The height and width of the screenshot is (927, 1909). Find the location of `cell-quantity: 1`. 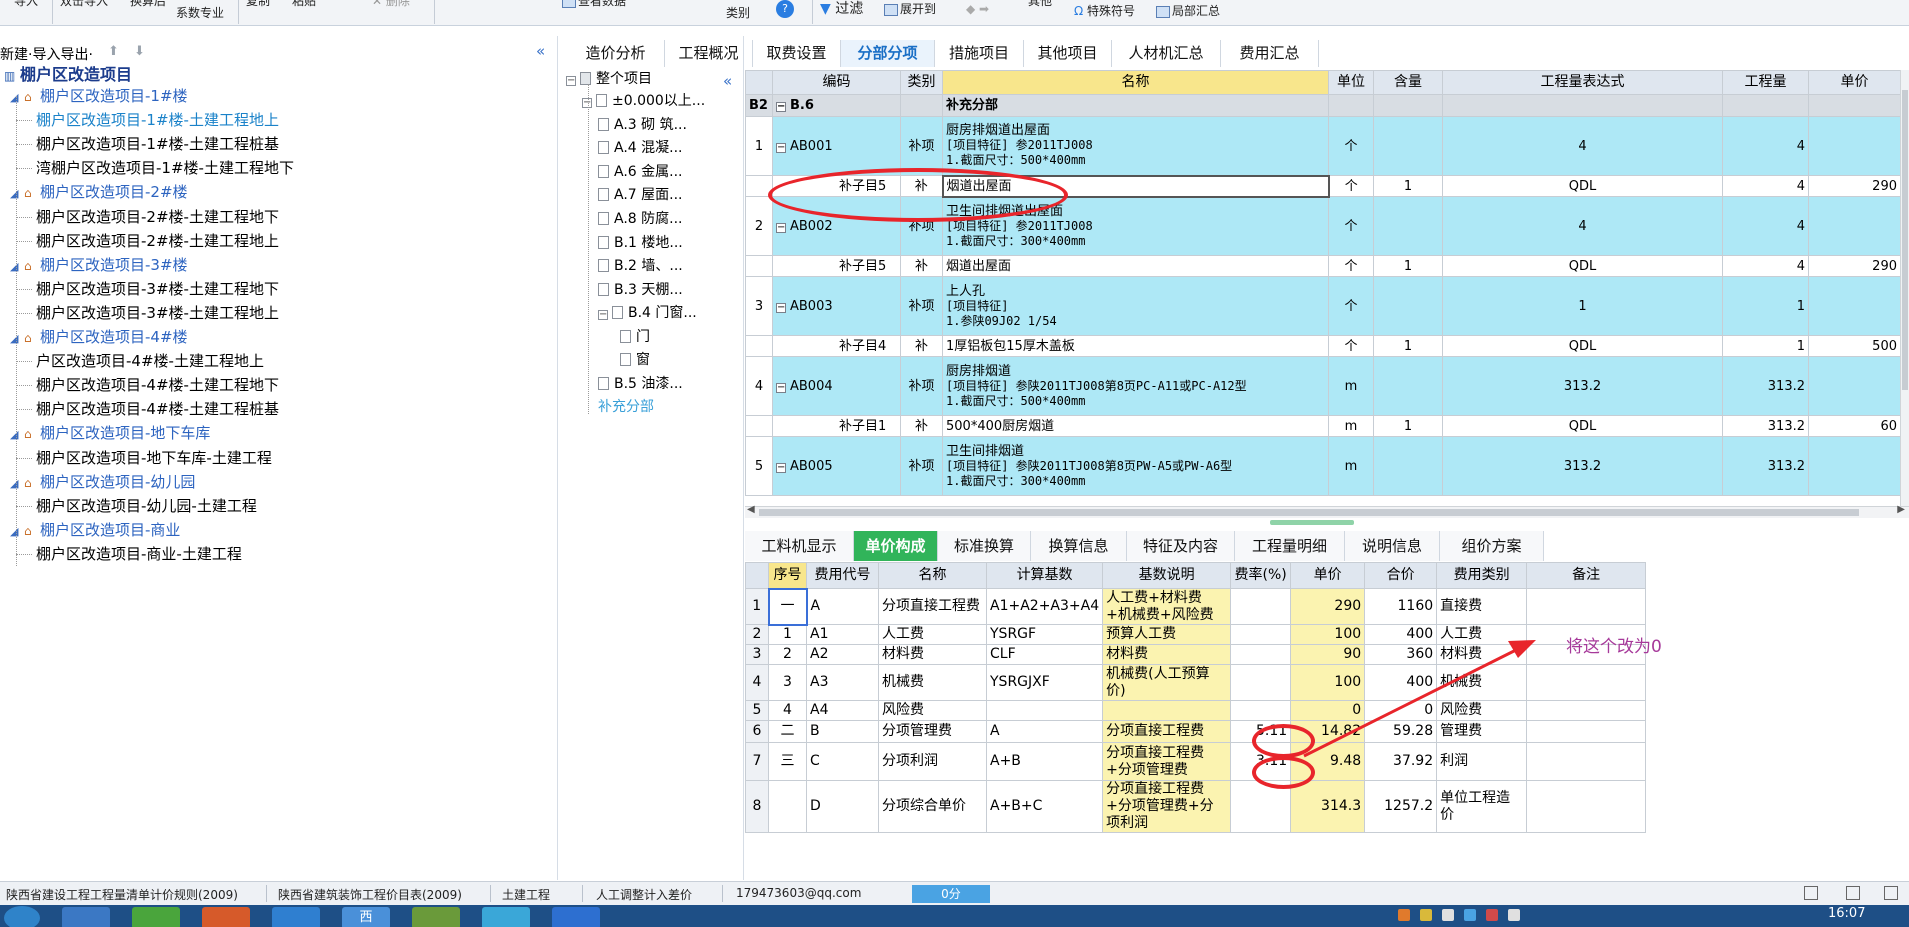

cell-quantity: 1 is located at coordinates (1765, 346).